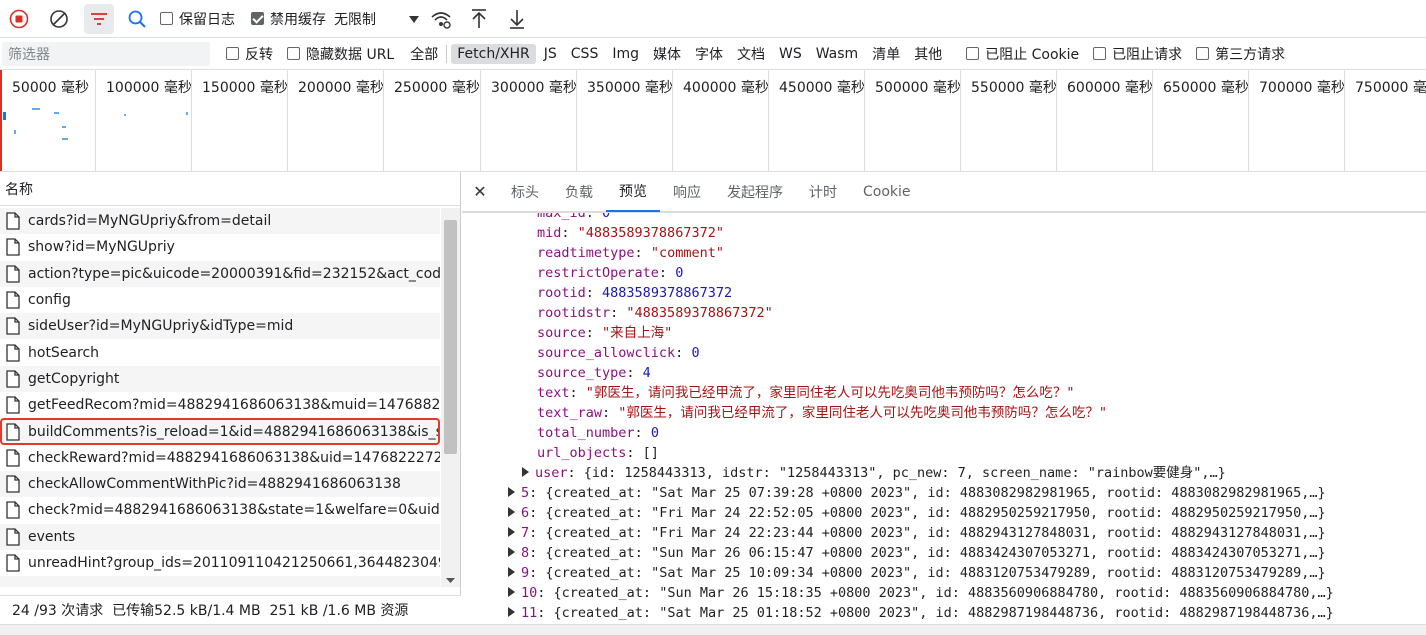  Describe the element at coordinates (166, 18) in the screenshot. I see `preserve-log-box` at that location.